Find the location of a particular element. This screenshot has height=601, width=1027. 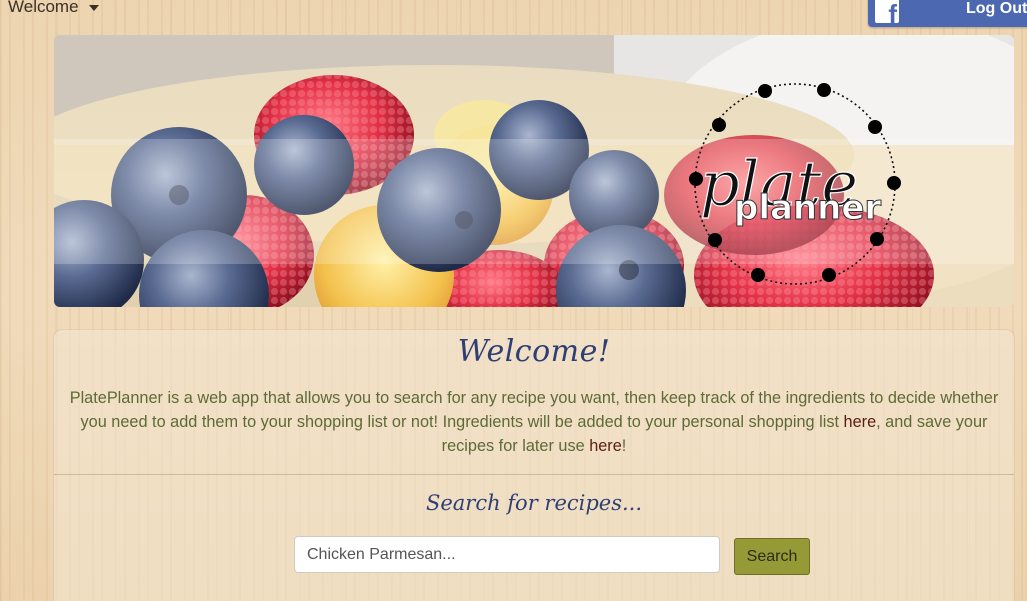

intro-text-part3: ! is located at coordinates (624, 446).